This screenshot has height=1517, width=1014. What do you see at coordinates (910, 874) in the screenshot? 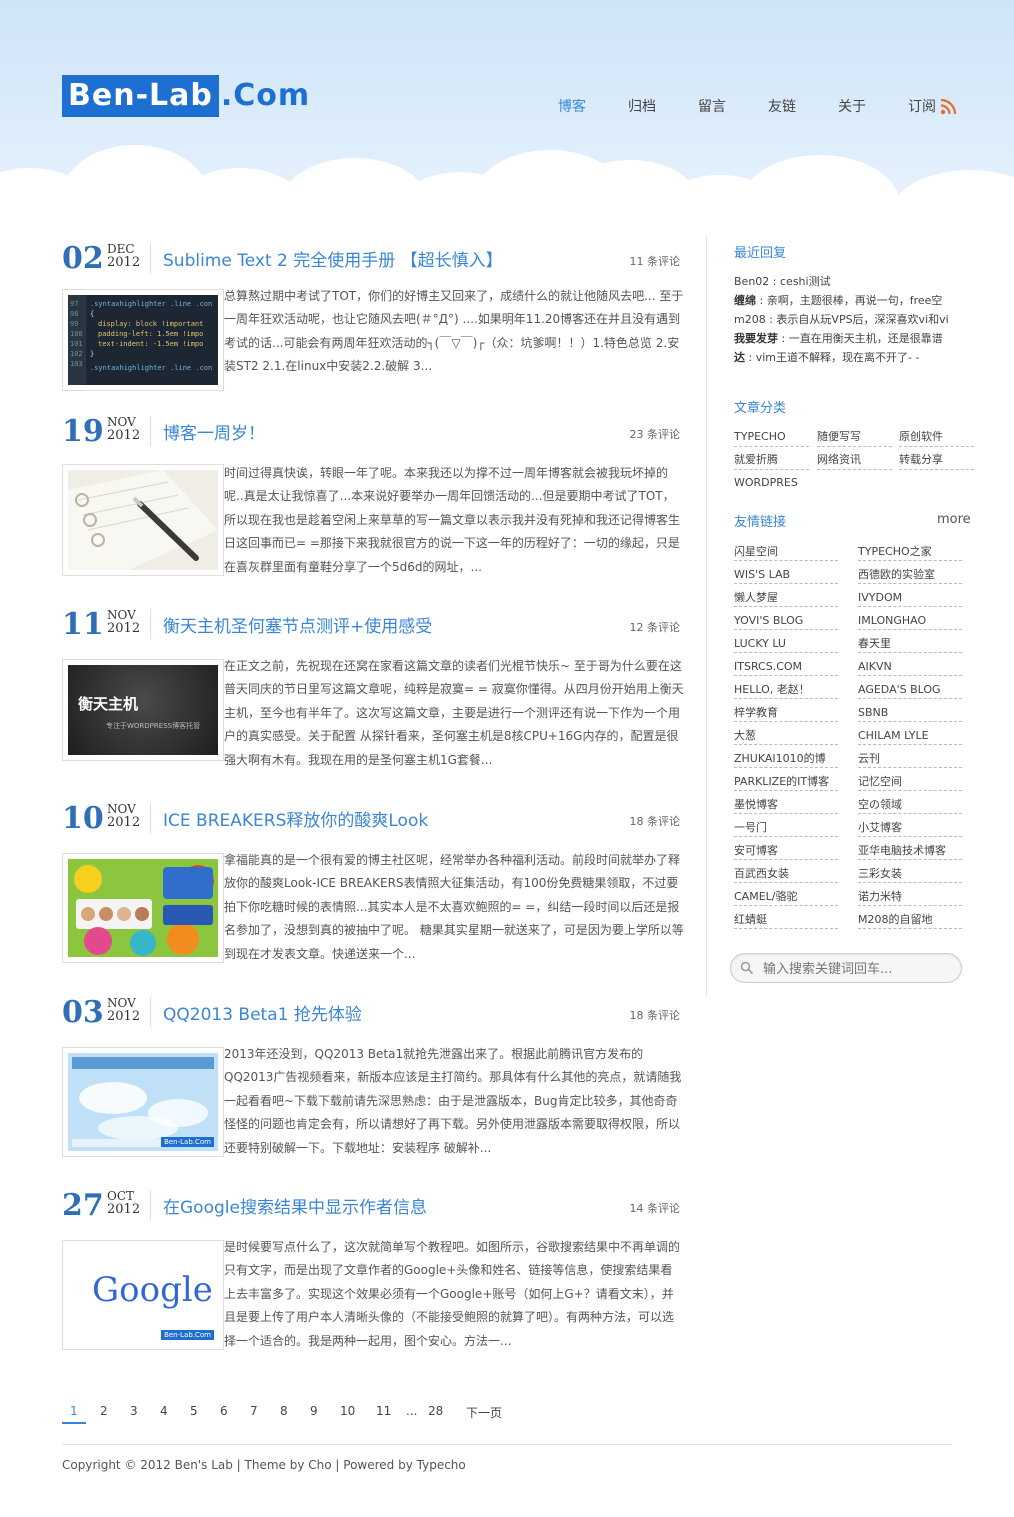
I see `friend-link: 三彩女装` at bounding box center [910, 874].